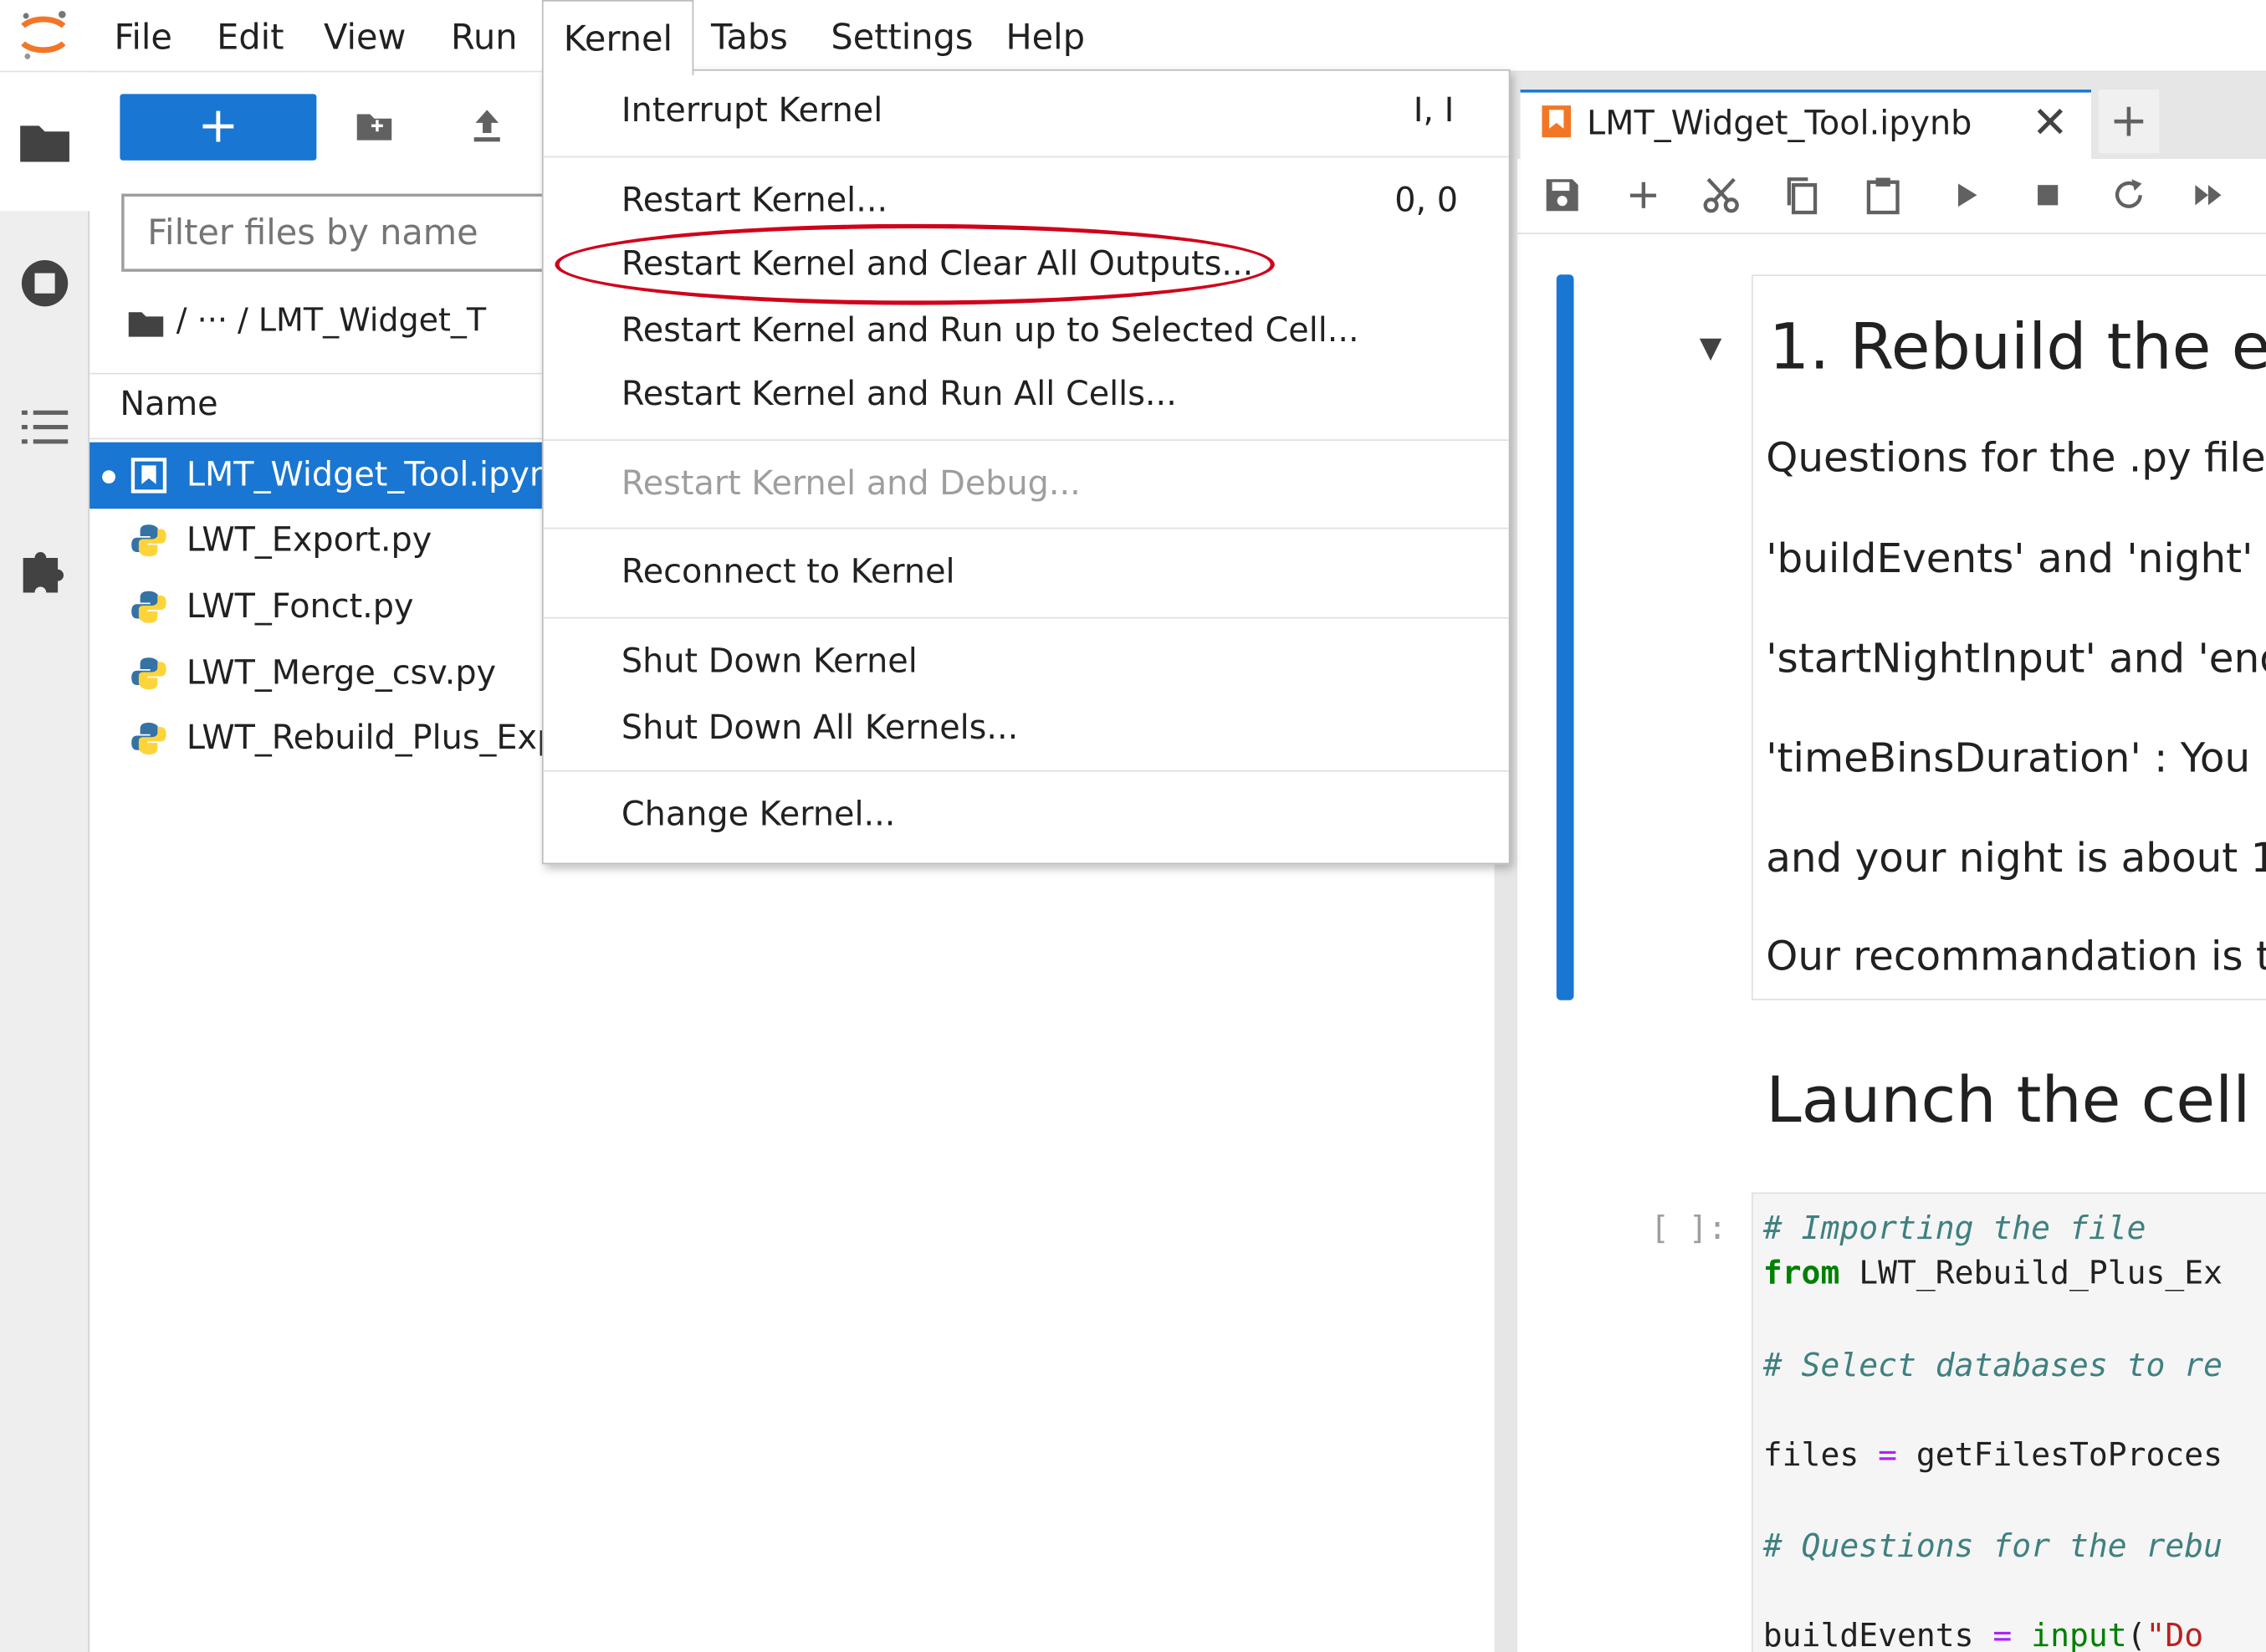 The height and width of the screenshot is (1652, 2266). Describe the element at coordinates (309, 540) in the screenshot. I see `file-name: LWT_Export.py` at that location.